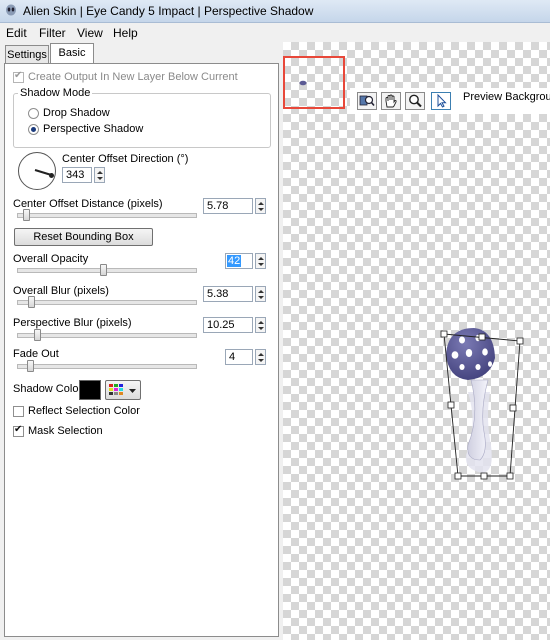 The height and width of the screenshot is (640, 550). Describe the element at coordinates (18, 76) in the screenshot. I see `create-output-checkbox` at that location.